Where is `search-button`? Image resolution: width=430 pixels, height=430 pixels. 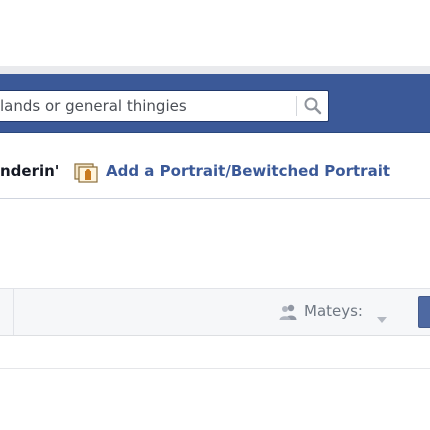
search-button is located at coordinates (313, 106).